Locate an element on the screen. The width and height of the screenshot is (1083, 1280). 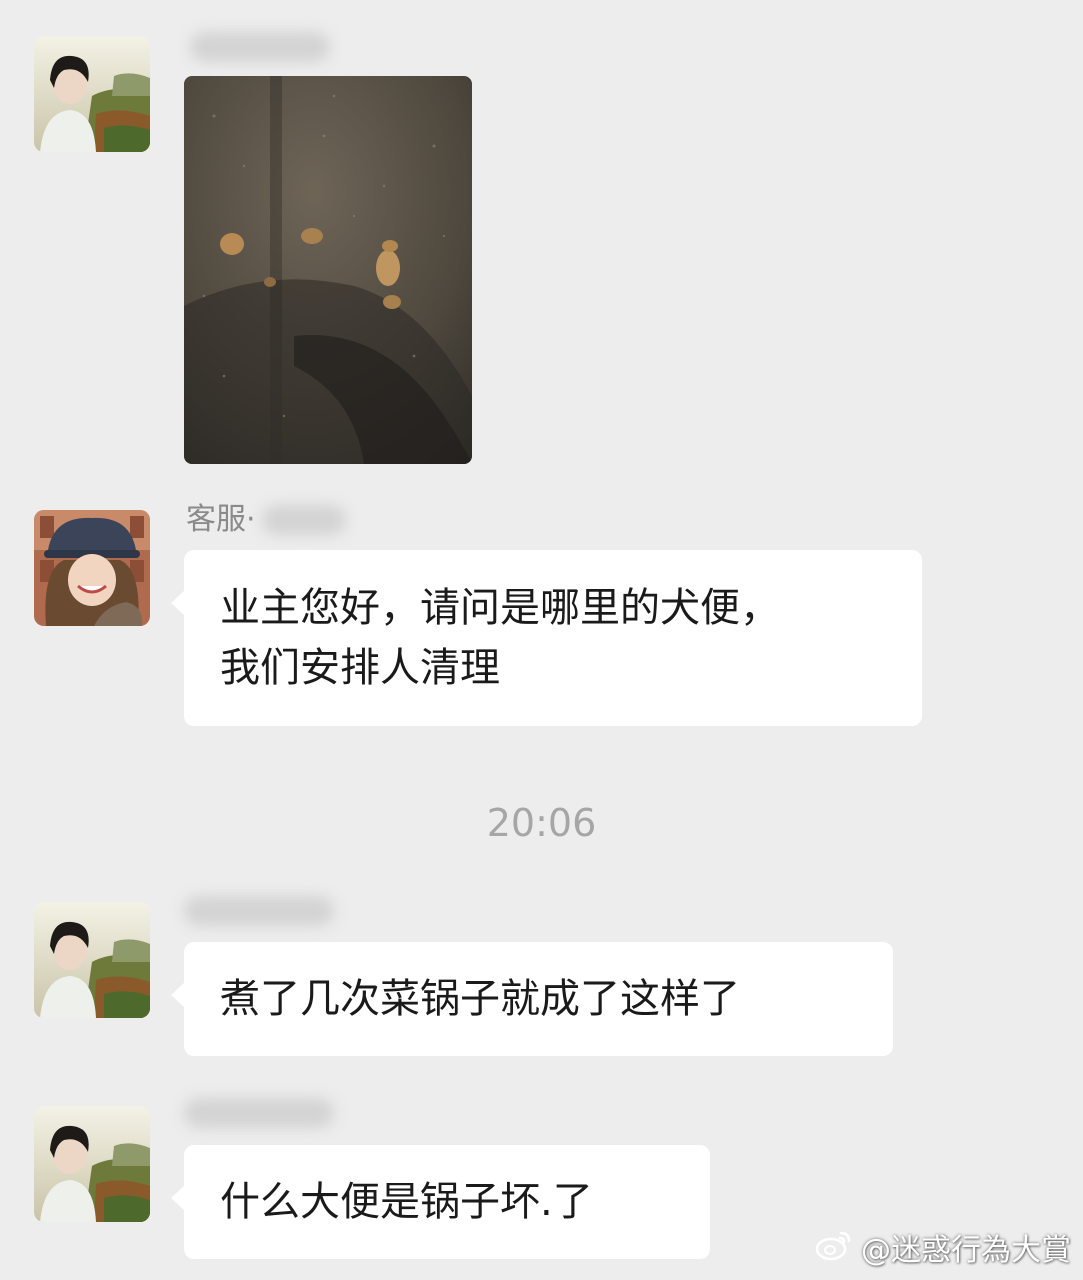
chat-bubble: 什么大便是锅子坏.了 is located at coordinates (440, 1202).